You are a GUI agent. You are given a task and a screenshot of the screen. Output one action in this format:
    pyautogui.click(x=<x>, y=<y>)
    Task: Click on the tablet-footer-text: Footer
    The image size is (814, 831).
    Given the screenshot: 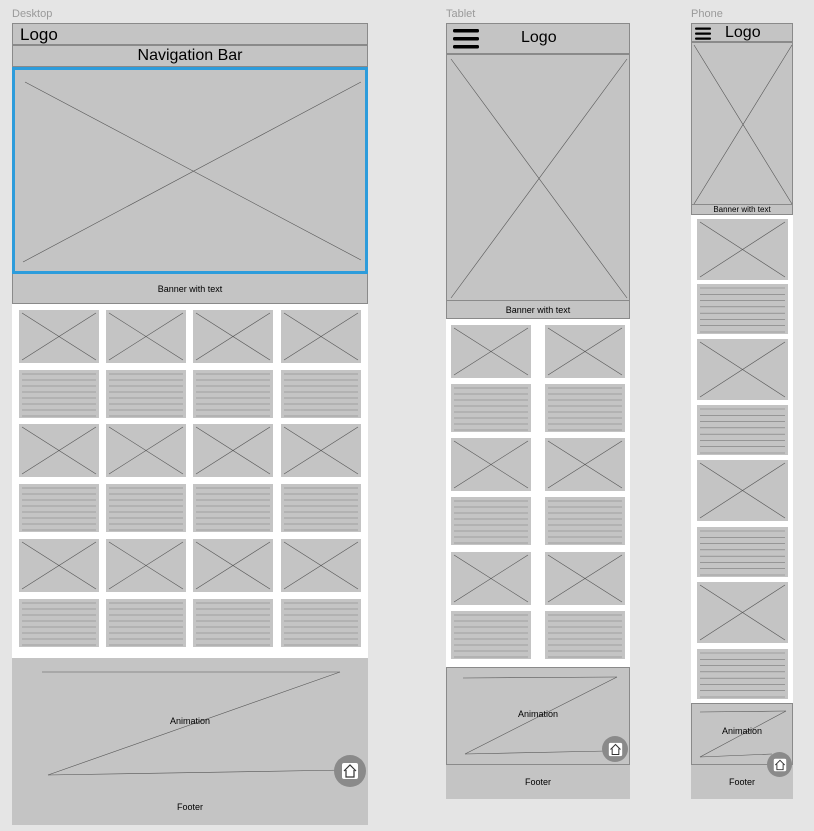 What is the action you would take?
    pyautogui.click(x=537, y=782)
    